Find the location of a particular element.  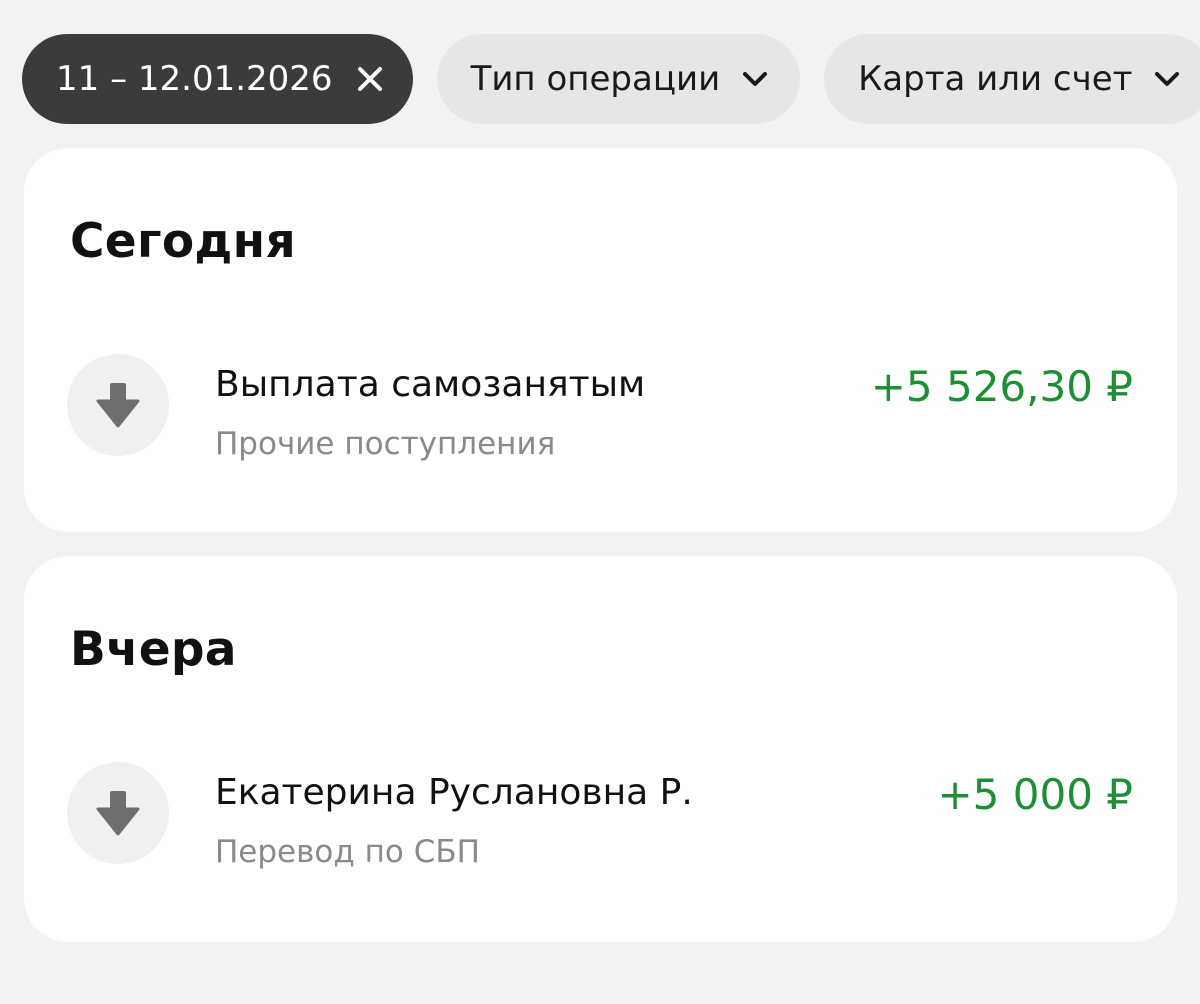

transaction-amount: +5 526,30 ₽ is located at coordinates (1001, 386).